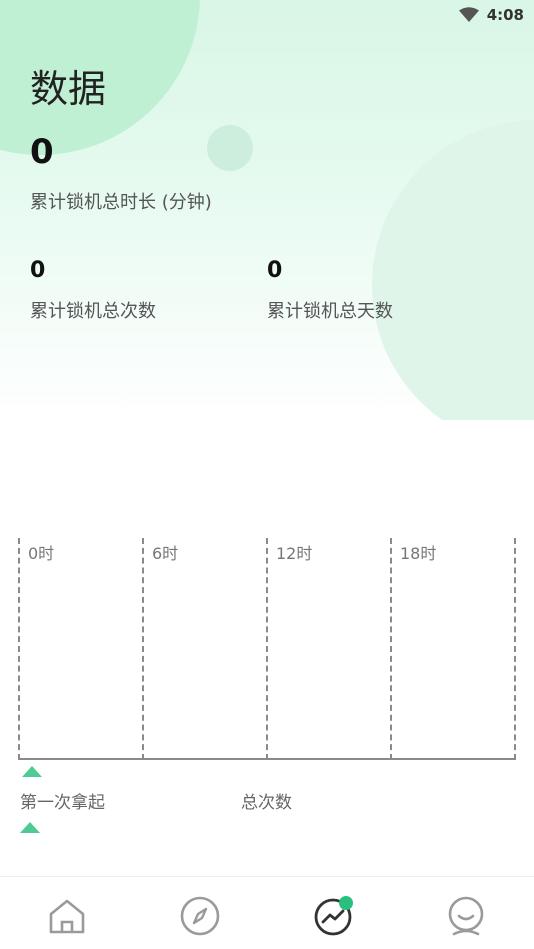 The width and height of the screenshot is (534, 949). Describe the element at coordinates (266, 803) in the screenshot. I see `total-times-legend: 总次数` at that location.